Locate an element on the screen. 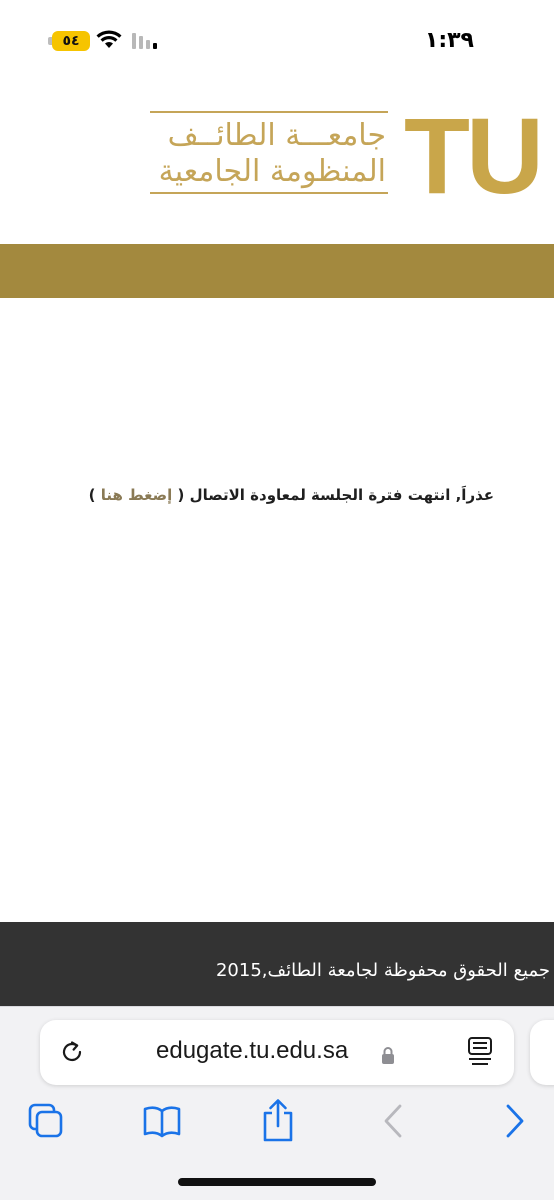  reconnect-link: إضغط هنا is located at coordinates (137, 495).